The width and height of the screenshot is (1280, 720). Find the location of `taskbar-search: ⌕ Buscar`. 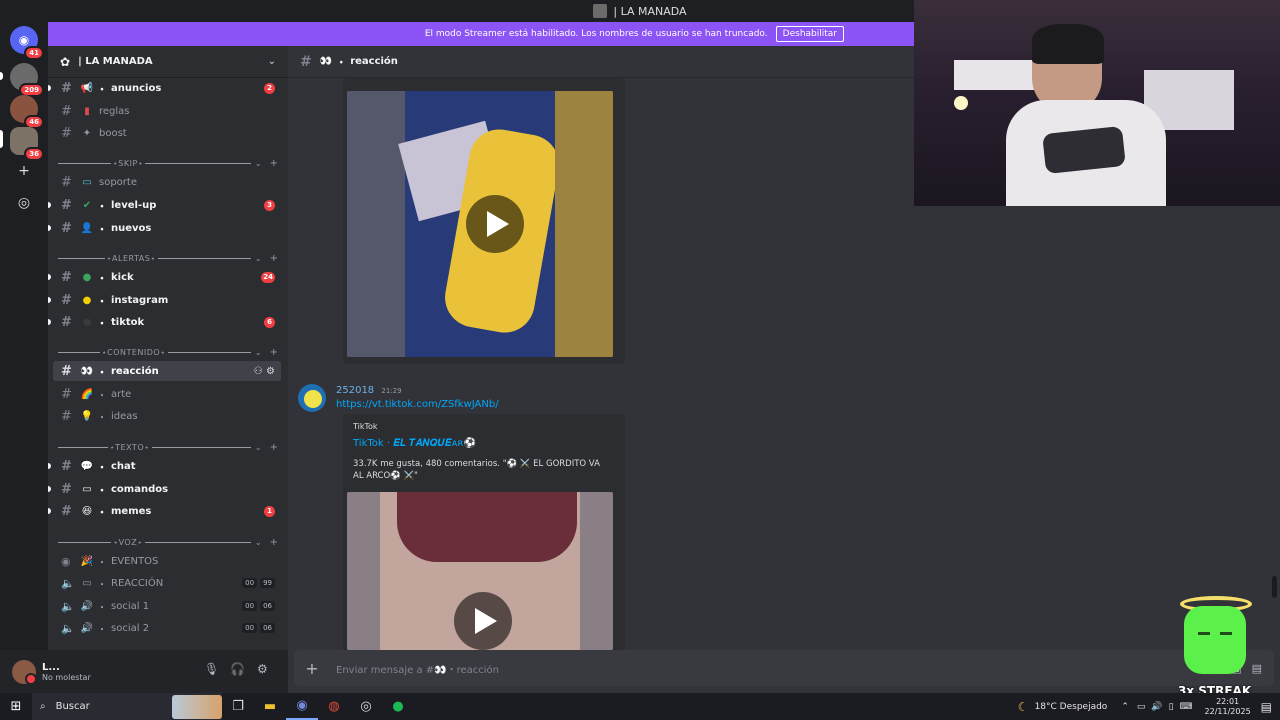

taskbar-search: ⌕ Buscar is located at coordinates (127, 706).